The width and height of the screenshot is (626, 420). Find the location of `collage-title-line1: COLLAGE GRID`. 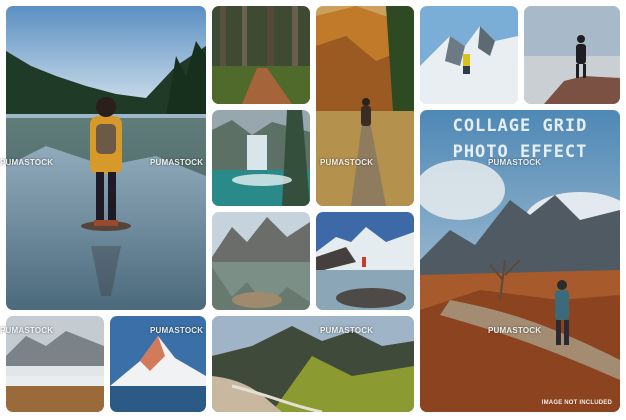

collage-title-line1: COLLAGE GRID is located at coordinates (520, 126).